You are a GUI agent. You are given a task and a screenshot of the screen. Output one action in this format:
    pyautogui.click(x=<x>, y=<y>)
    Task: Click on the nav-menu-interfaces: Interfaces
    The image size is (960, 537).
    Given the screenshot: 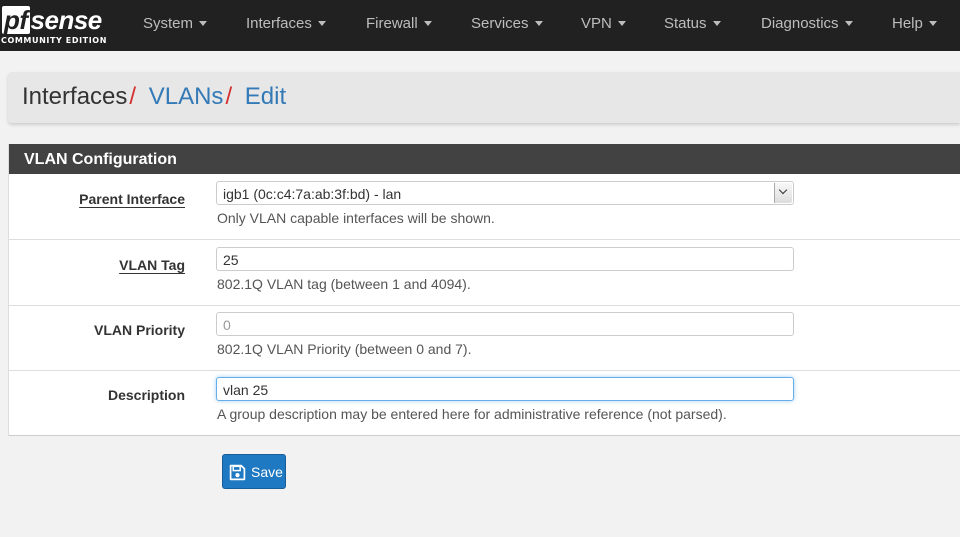 What is the action you would take?
    pyautogui.click(x=286, y=25)
    